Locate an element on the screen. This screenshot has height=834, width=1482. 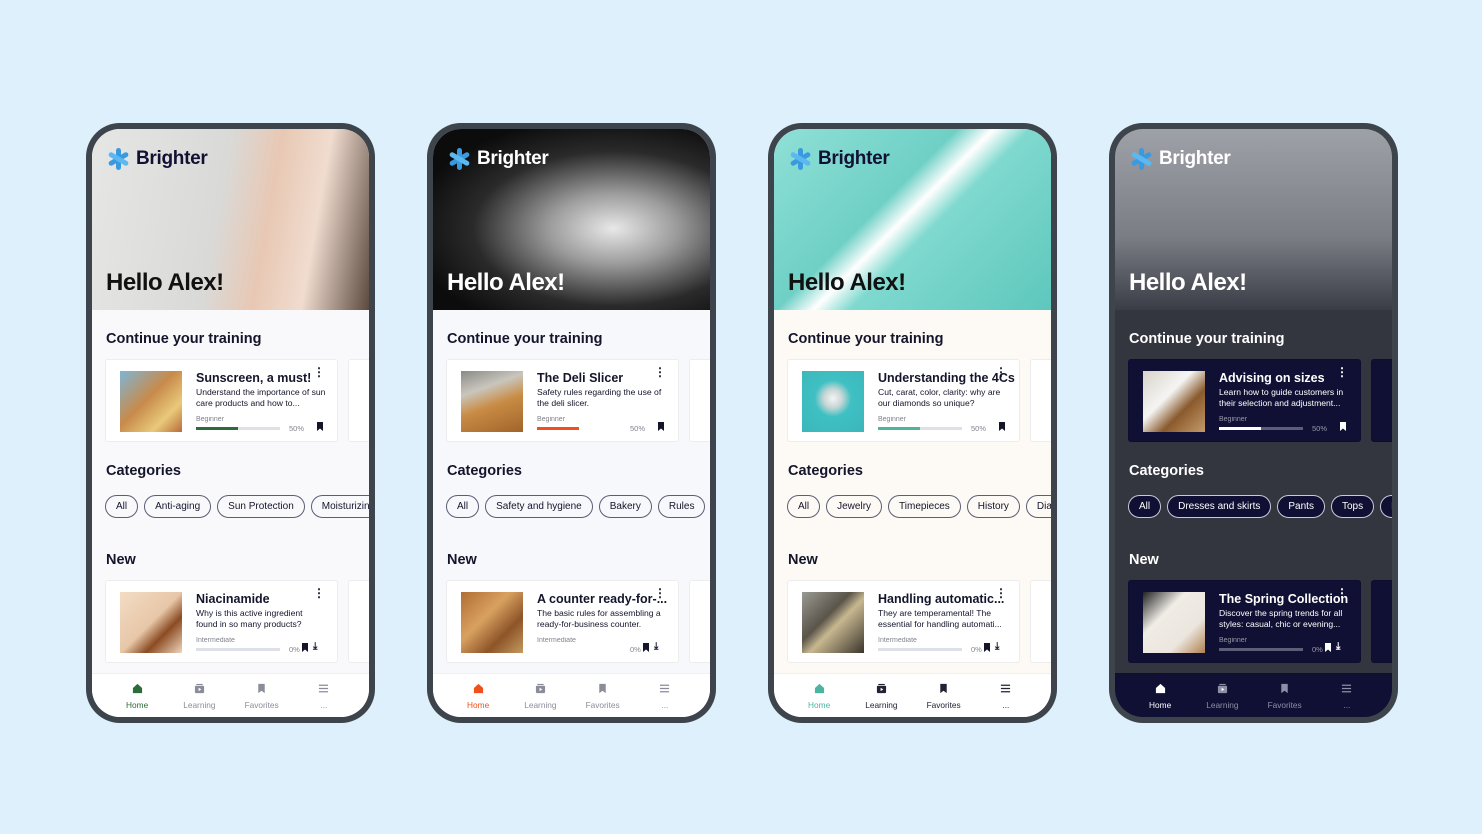
category-chip: Bakery is located at coordinates (625, 506).